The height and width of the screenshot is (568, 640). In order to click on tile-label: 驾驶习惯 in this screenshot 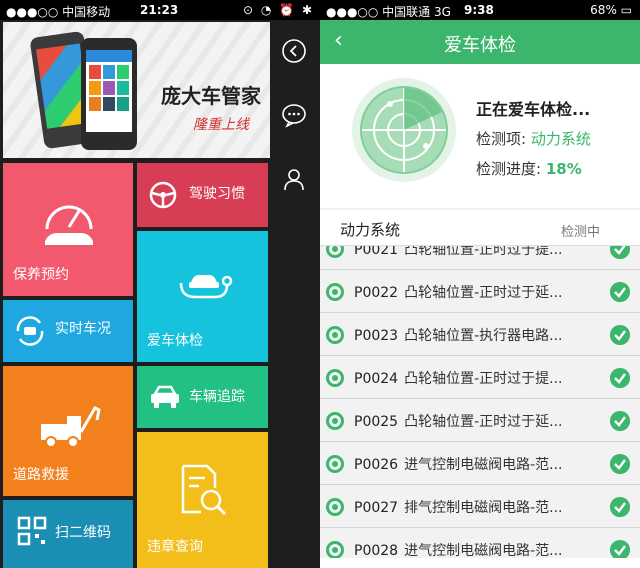, I will do `click(217, 194)`.